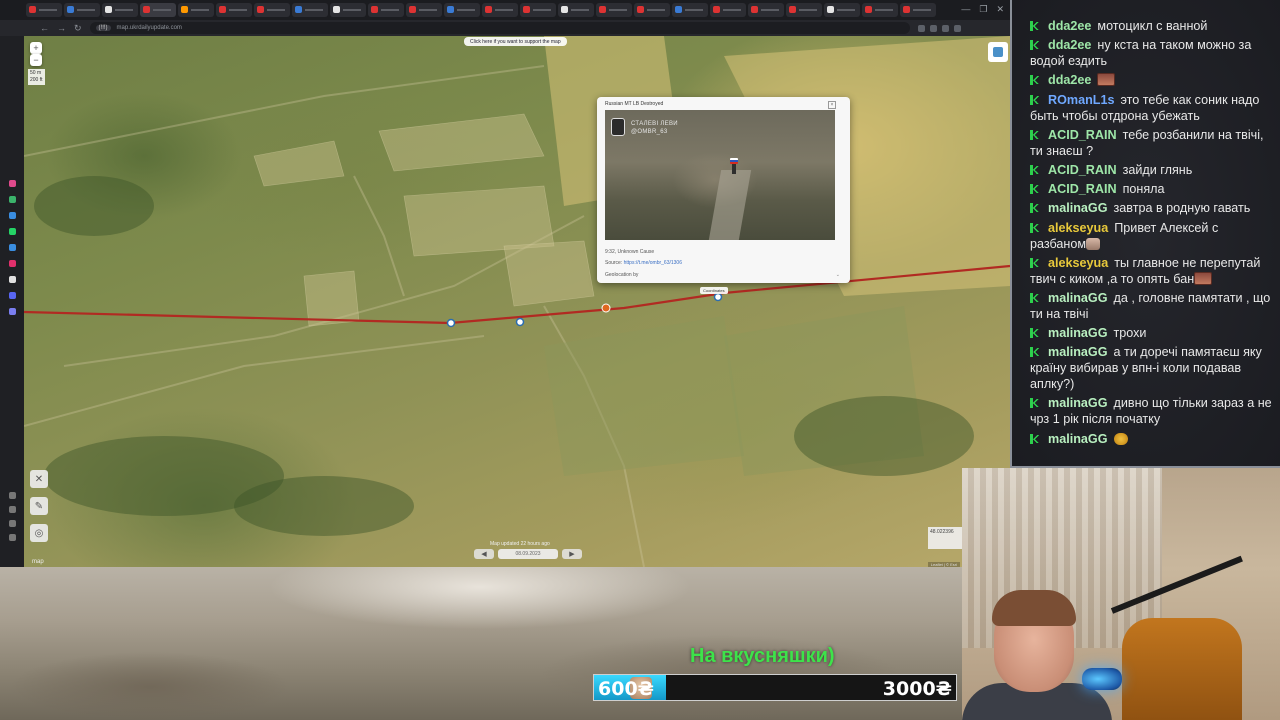 The height and width of the screenshot is (720, 1280). Describe the element at coordinates (1081, 100) in the screenshot. I see `chat-username: ROmanL1s` at that location.